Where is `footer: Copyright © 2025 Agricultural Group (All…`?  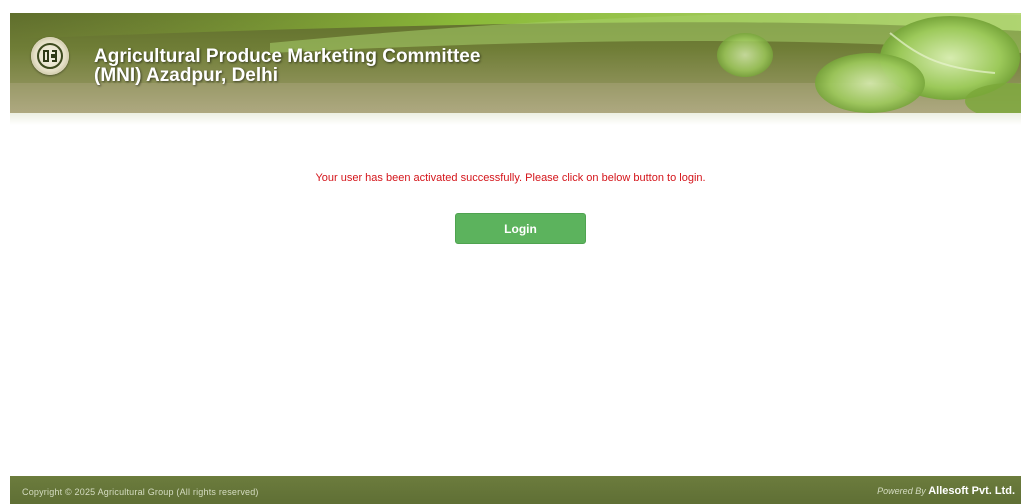
footer: Copyright © 2025 Agricultural Group (All… is located at coordinates (515, 490).